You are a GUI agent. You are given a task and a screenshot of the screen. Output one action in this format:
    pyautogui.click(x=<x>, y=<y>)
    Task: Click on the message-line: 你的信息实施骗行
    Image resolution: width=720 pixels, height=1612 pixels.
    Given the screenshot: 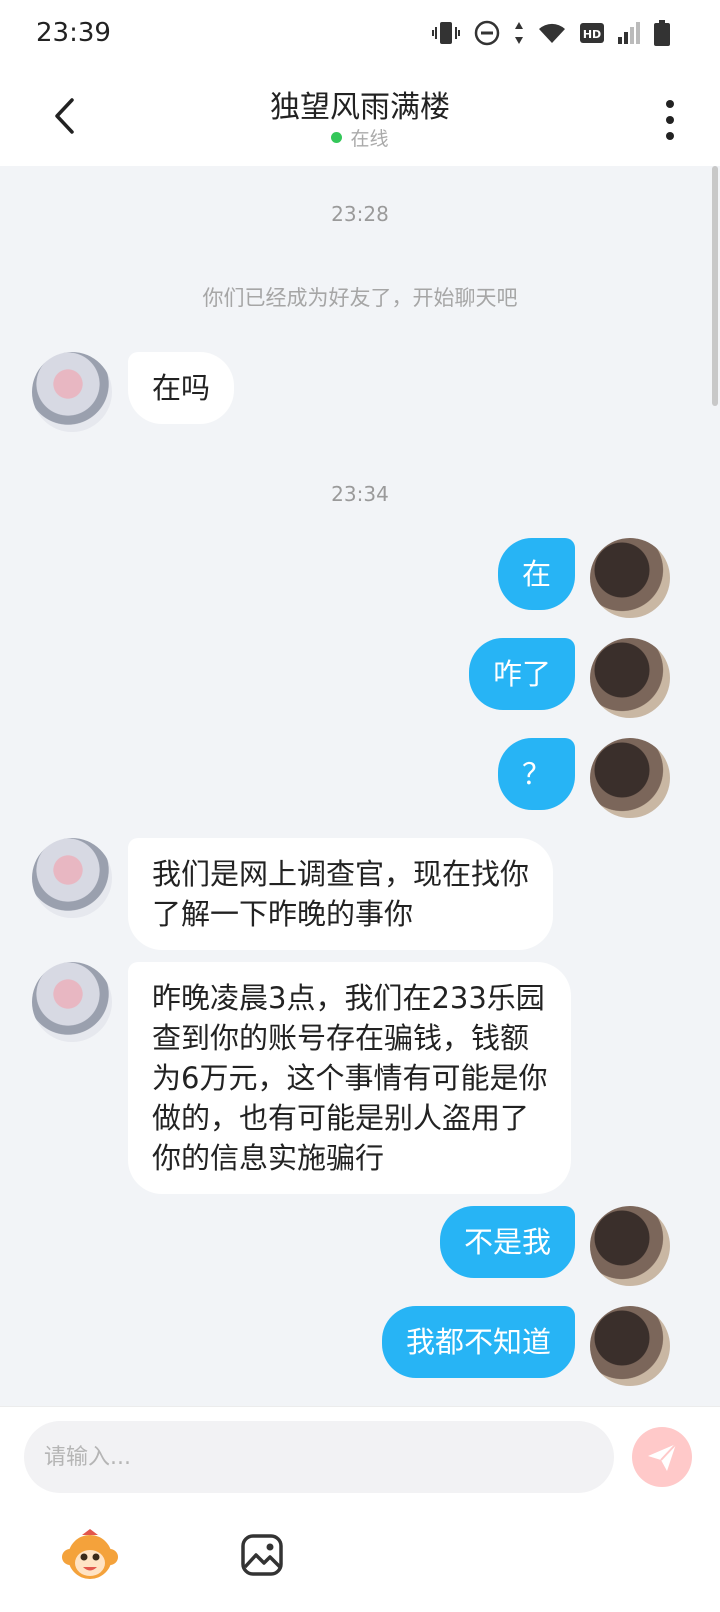 What is the action you would take?
    pyautogui.click(x=268, y=1158)
    